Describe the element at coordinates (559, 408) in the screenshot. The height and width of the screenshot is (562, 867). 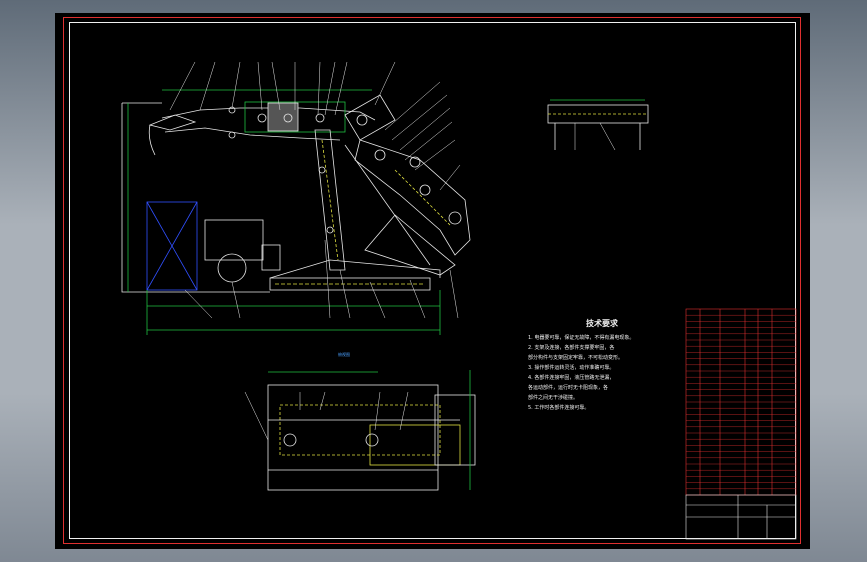
I see `note-line: 5. 工作时各部件连接可靠。` at that location.